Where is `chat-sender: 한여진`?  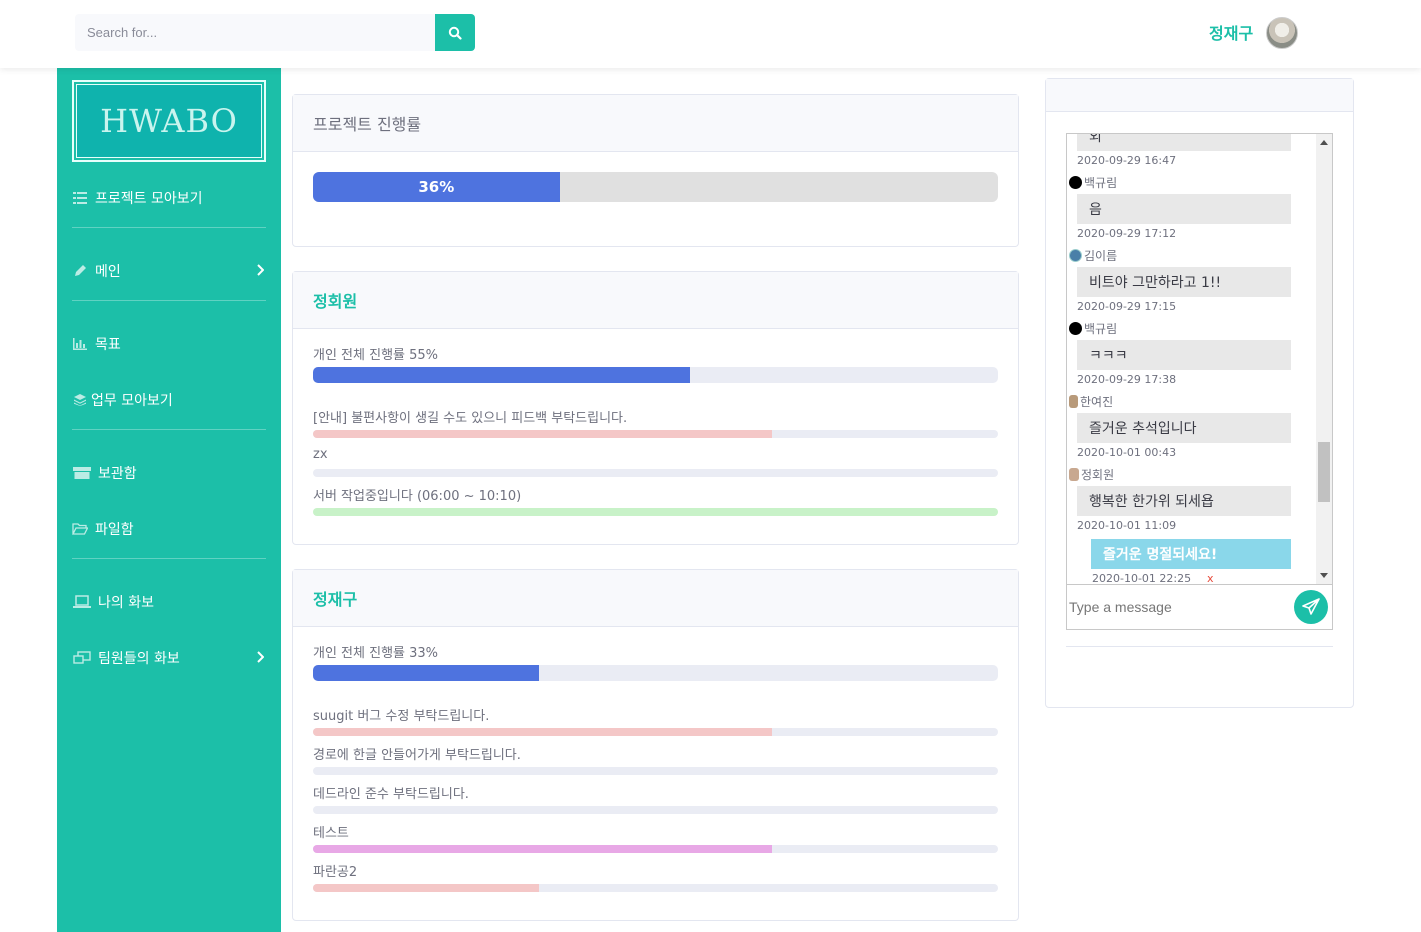 chat-sender: 한여진 is located at coordinates (1091, 401).